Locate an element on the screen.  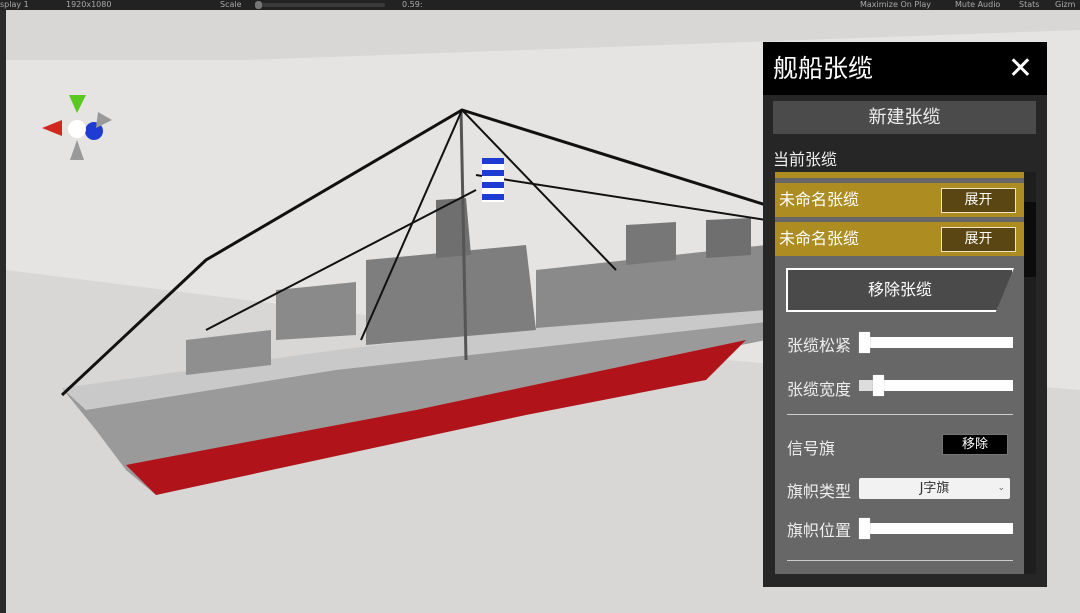
chevron-down-icon: ⌄ is located at coordinates (1001, 488).